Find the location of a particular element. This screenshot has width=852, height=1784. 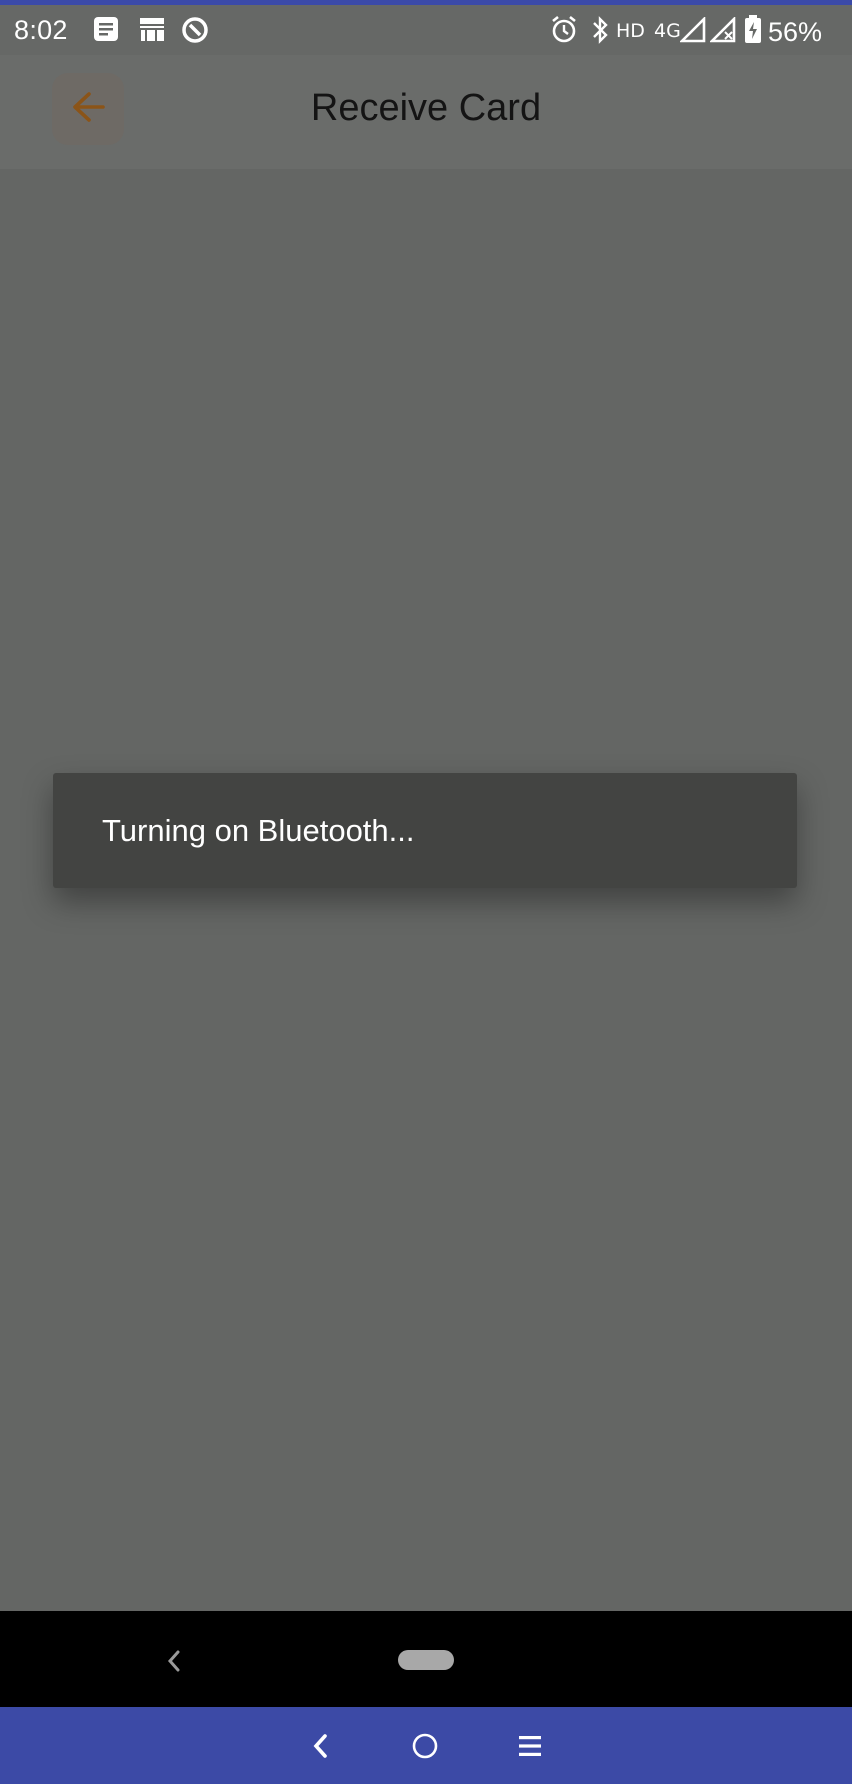

signal-icon is located at coordinates (692, 31).